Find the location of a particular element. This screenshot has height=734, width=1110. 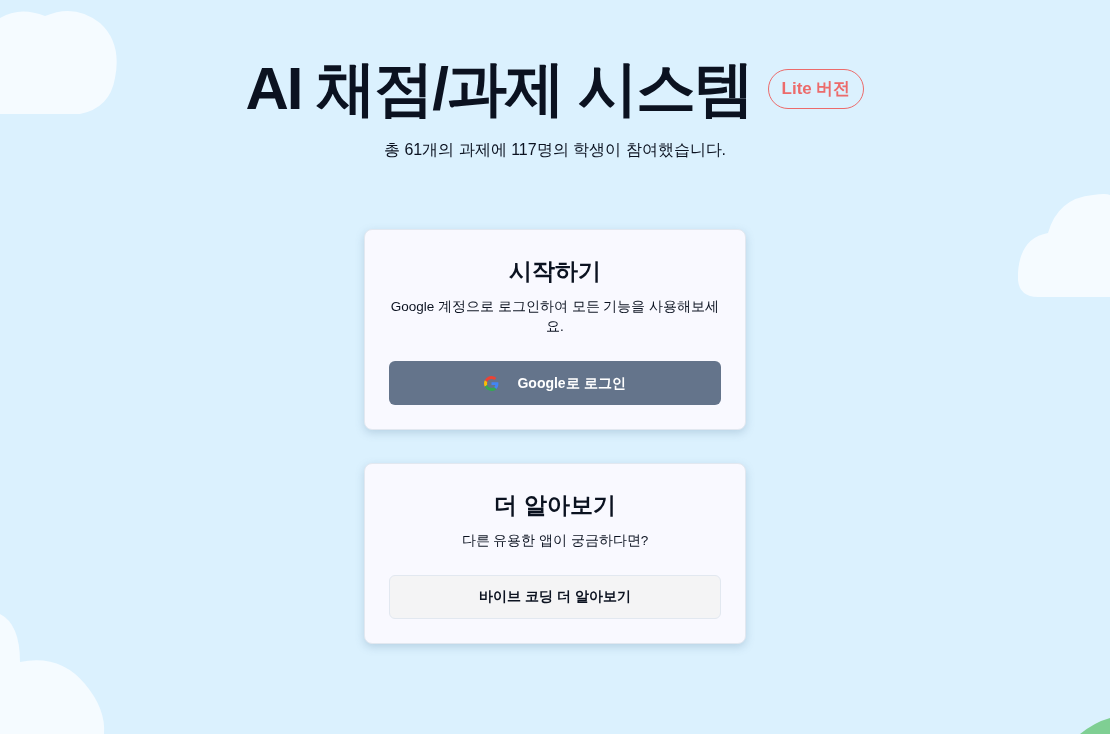

card-description: 다른 유용한 앱이 궁금하다면? is located at coordinates (555, 540).